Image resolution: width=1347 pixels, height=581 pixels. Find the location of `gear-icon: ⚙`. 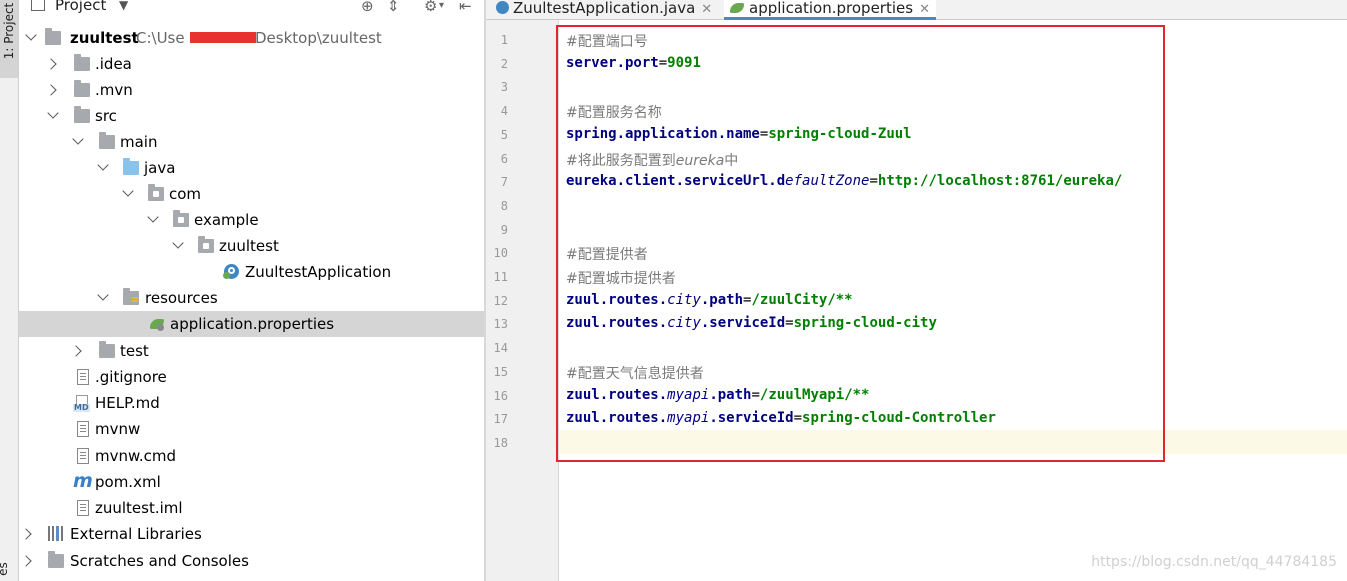

gear-icon: ⚙ is located at coordinates (430, 7).